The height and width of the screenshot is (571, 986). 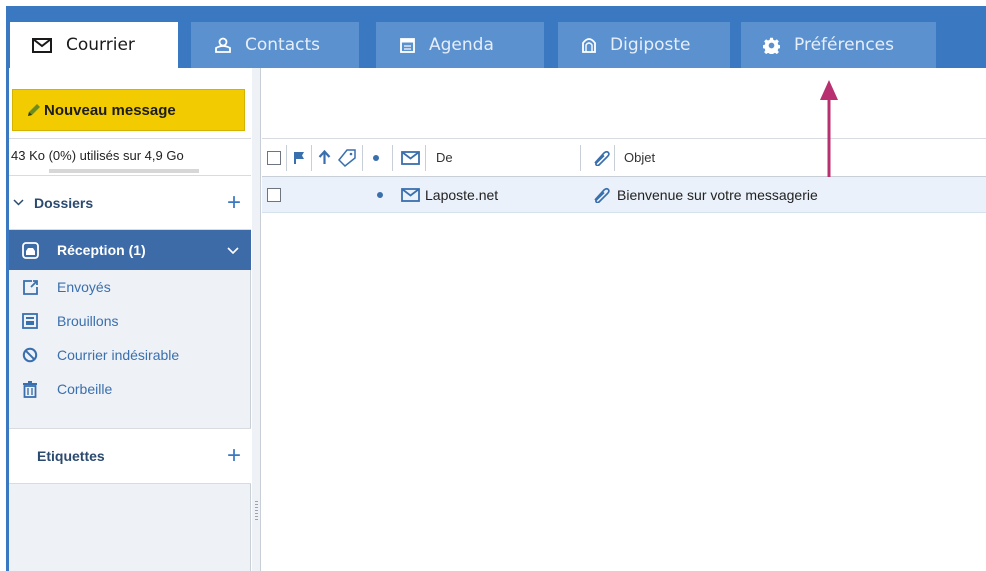 I want to click on folder-corbeille: Corbeille, so click(x=130, y=389).